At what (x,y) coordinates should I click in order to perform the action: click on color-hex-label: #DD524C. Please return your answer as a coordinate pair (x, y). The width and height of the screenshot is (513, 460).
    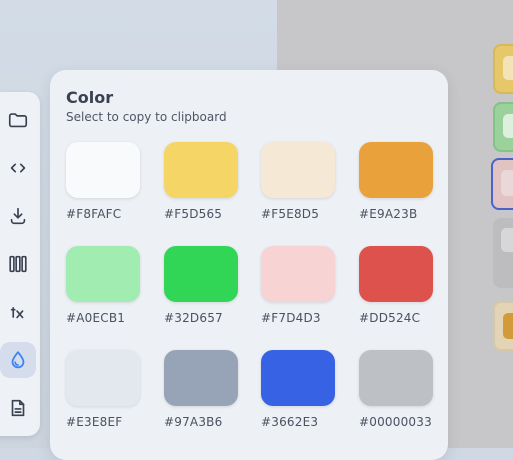
    Looking at the image, I should click on (390, 318).